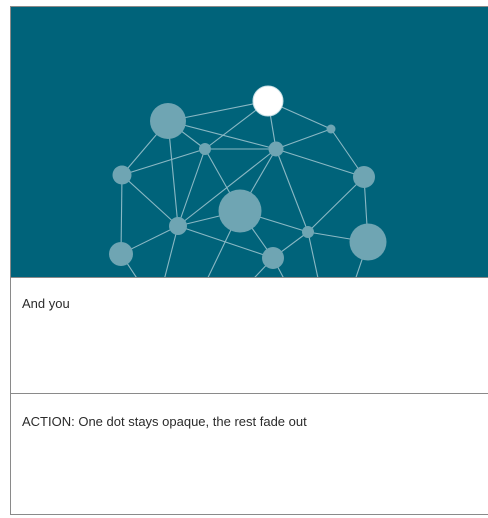  Describe the element at coordinates (268, 101) in the screenshot. I see `highlighted-node` at that location.